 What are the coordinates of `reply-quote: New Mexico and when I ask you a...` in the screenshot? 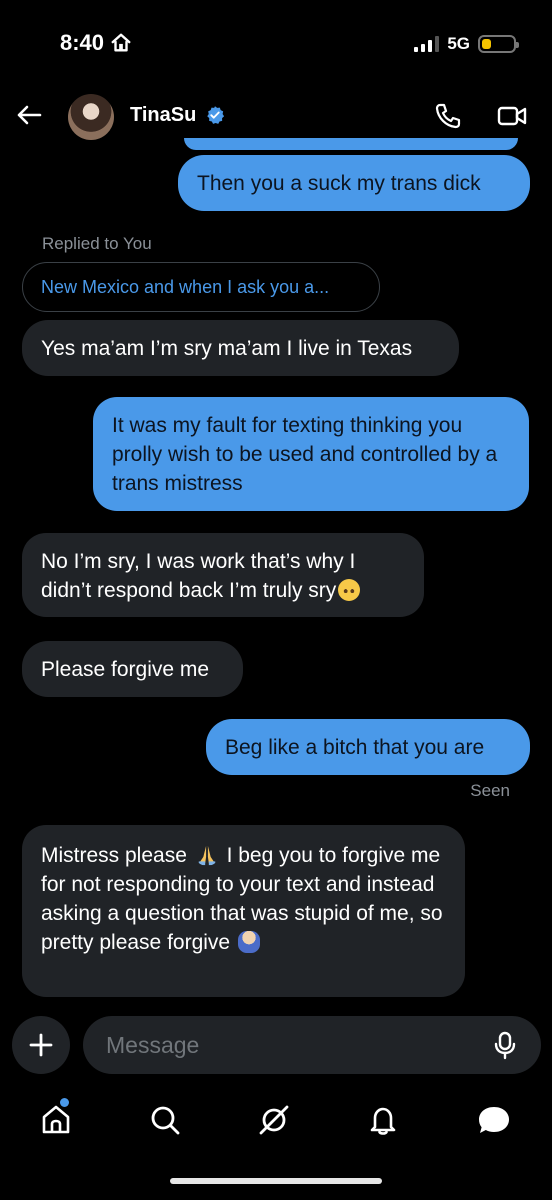 It's located at (201, 287).